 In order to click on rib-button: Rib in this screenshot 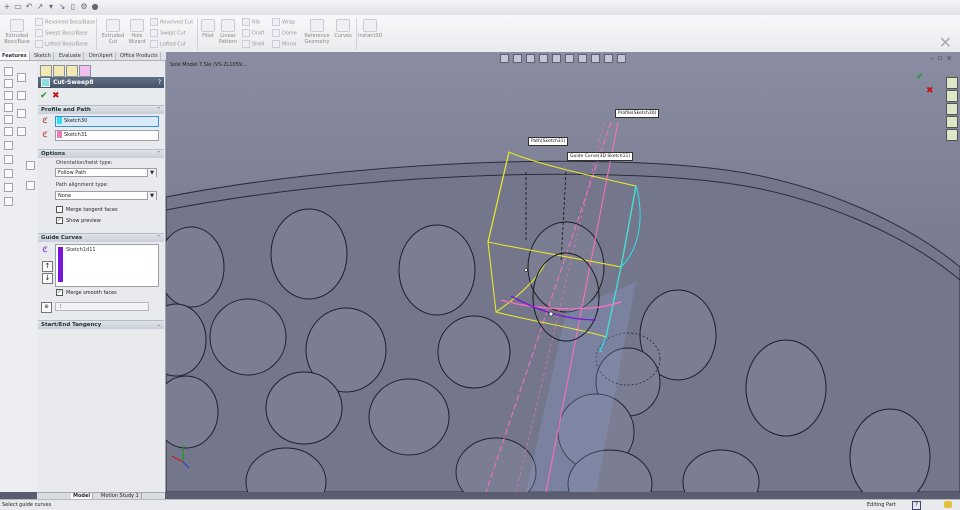, I will do `click(251, 22)`.